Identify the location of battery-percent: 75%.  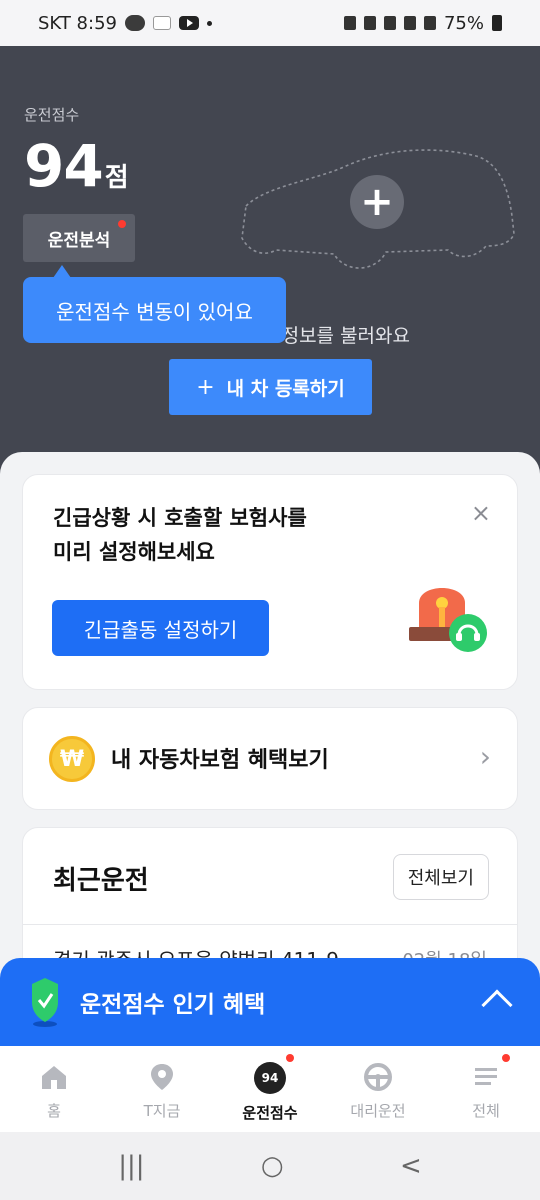
(463, 23).